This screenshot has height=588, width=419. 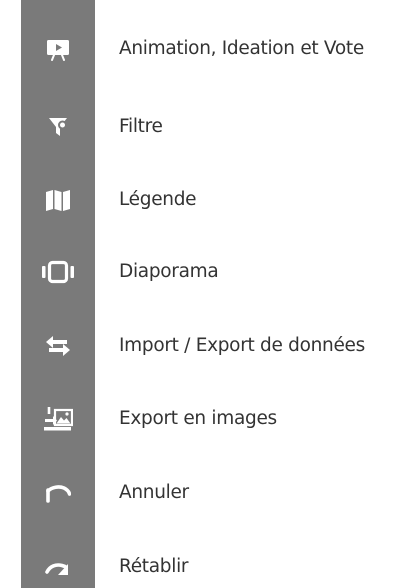 I want to click on presentation-icon, so click(x=58, y=49).